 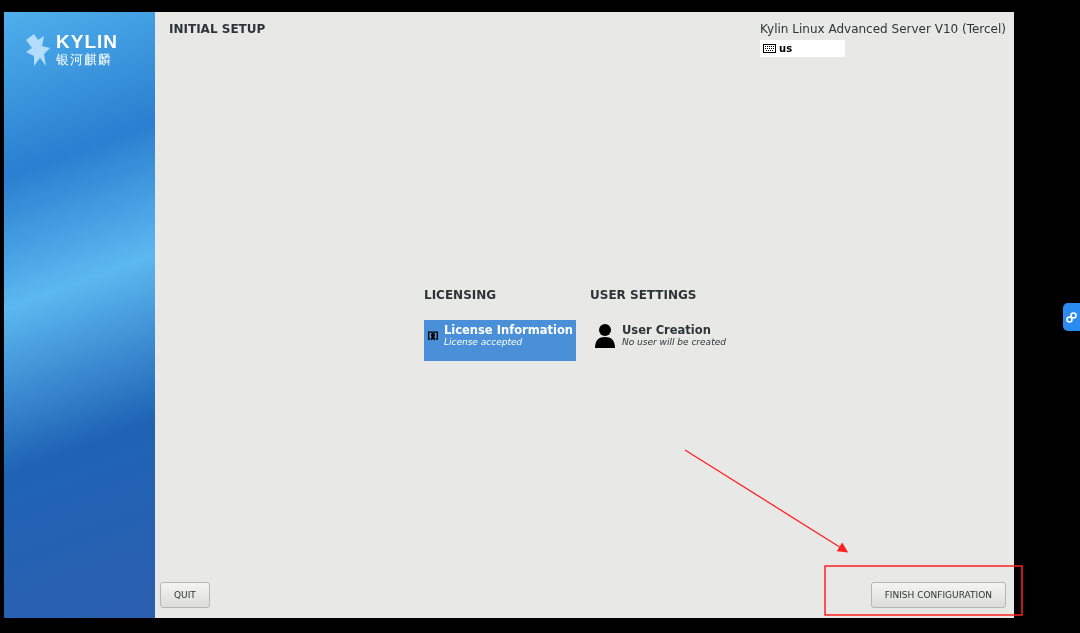 I want to click on spoke-status: No user will be created, so click(x=674, y=342).